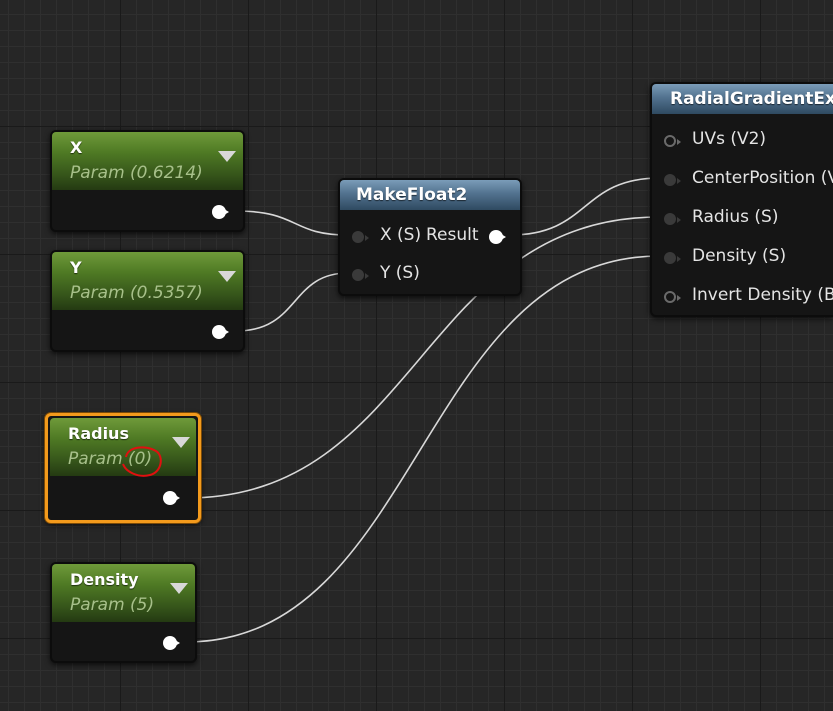 The height and width of the screenshot is (711, 833). I want to click on function-node-title: MakeFloat2, so click(412, 195).